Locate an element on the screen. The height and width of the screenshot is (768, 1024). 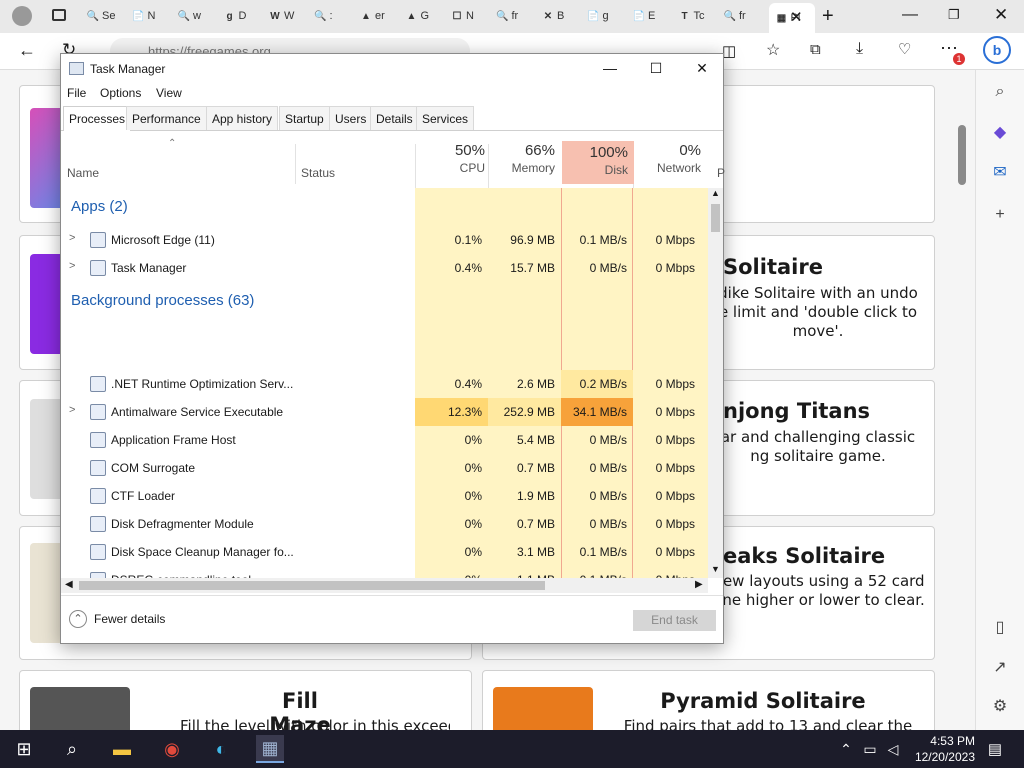
copilot-icon: b is located at coordinates (997, 50).